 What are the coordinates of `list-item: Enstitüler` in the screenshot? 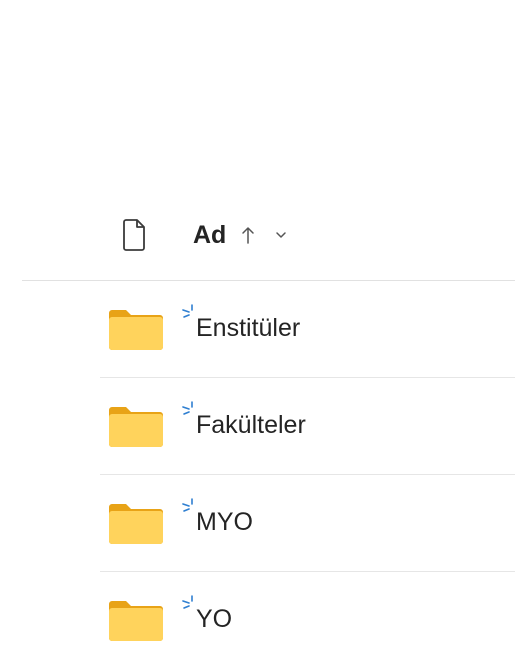 It's located at (257, 329).